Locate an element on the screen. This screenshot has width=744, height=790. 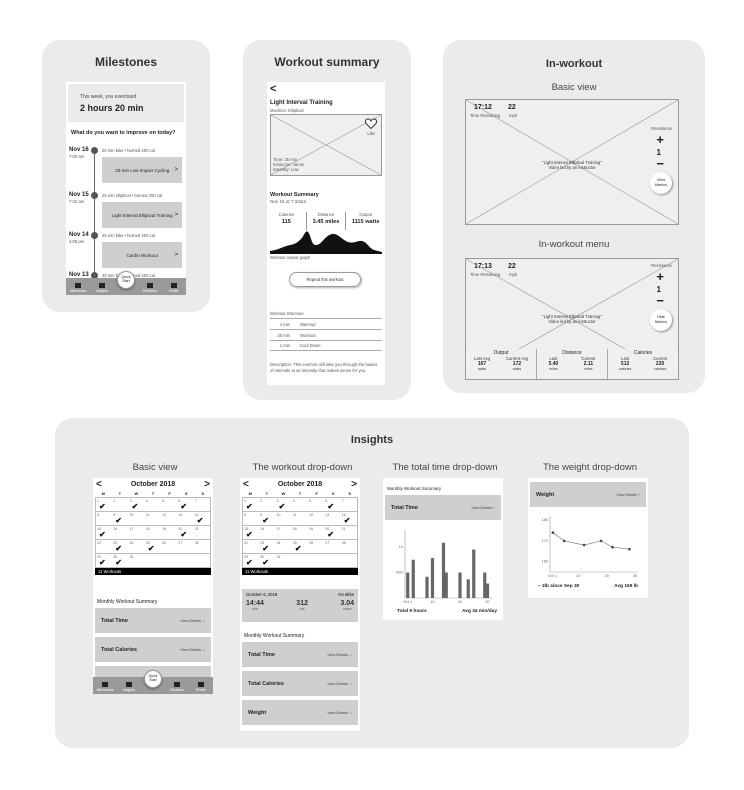
calendar-day: 23 ✔ is located at coordinates (120, 546).